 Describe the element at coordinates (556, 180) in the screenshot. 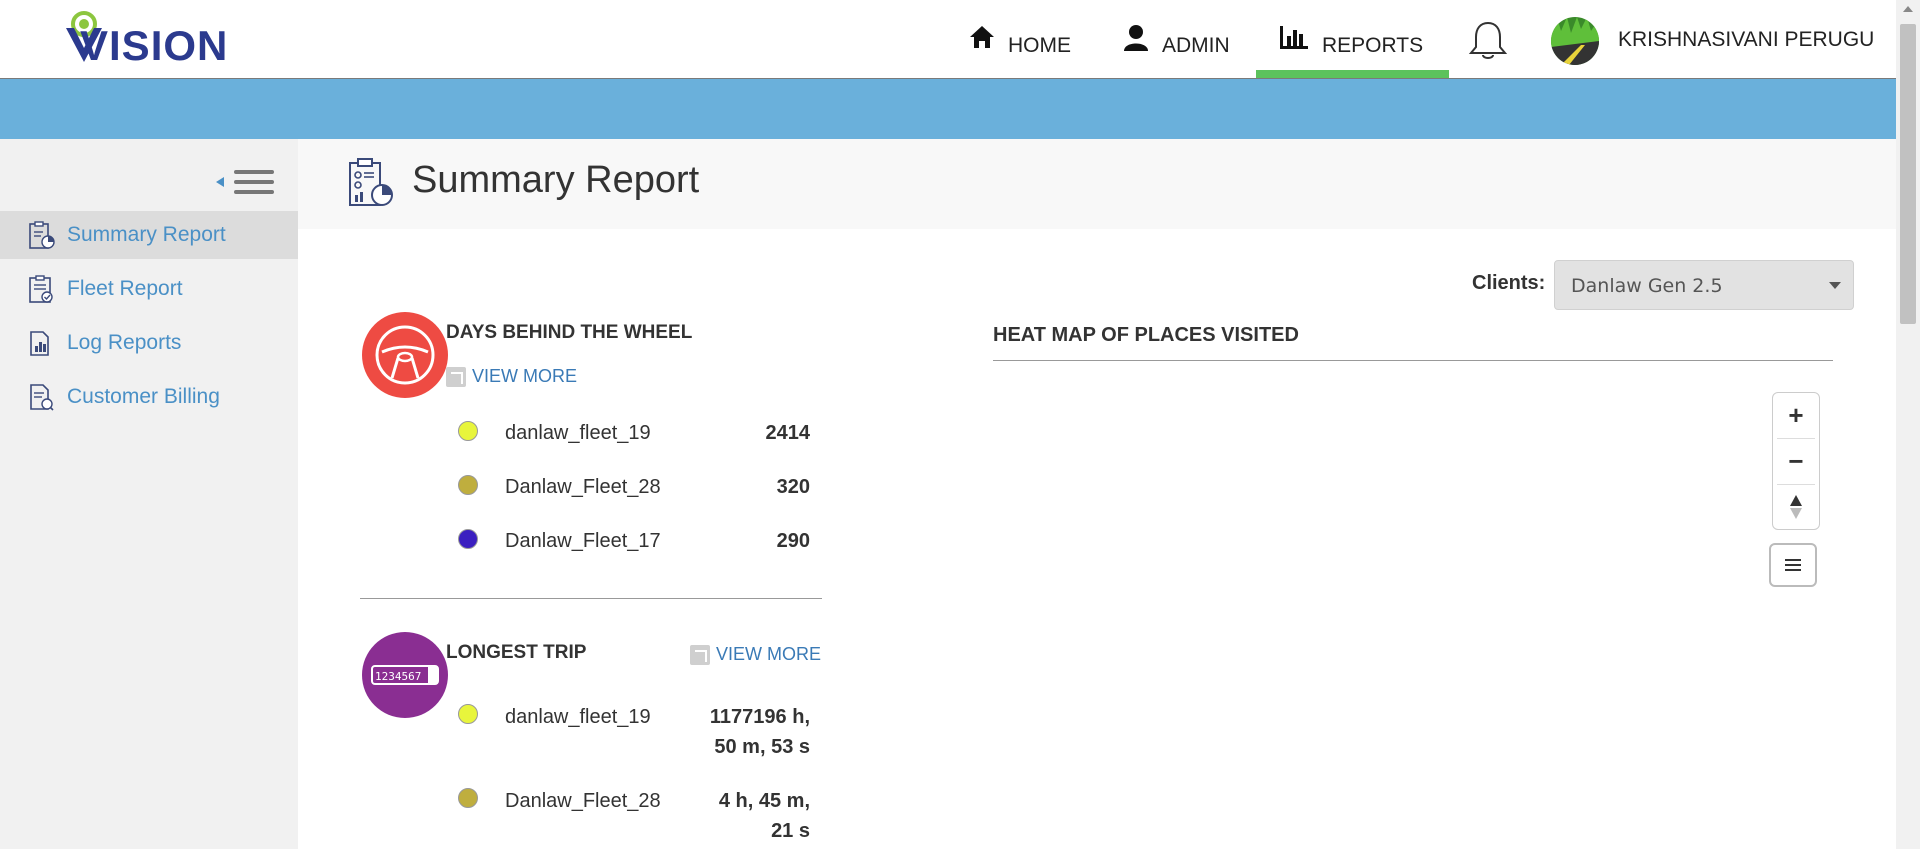

I see `page-title: Summary Report` at that location.